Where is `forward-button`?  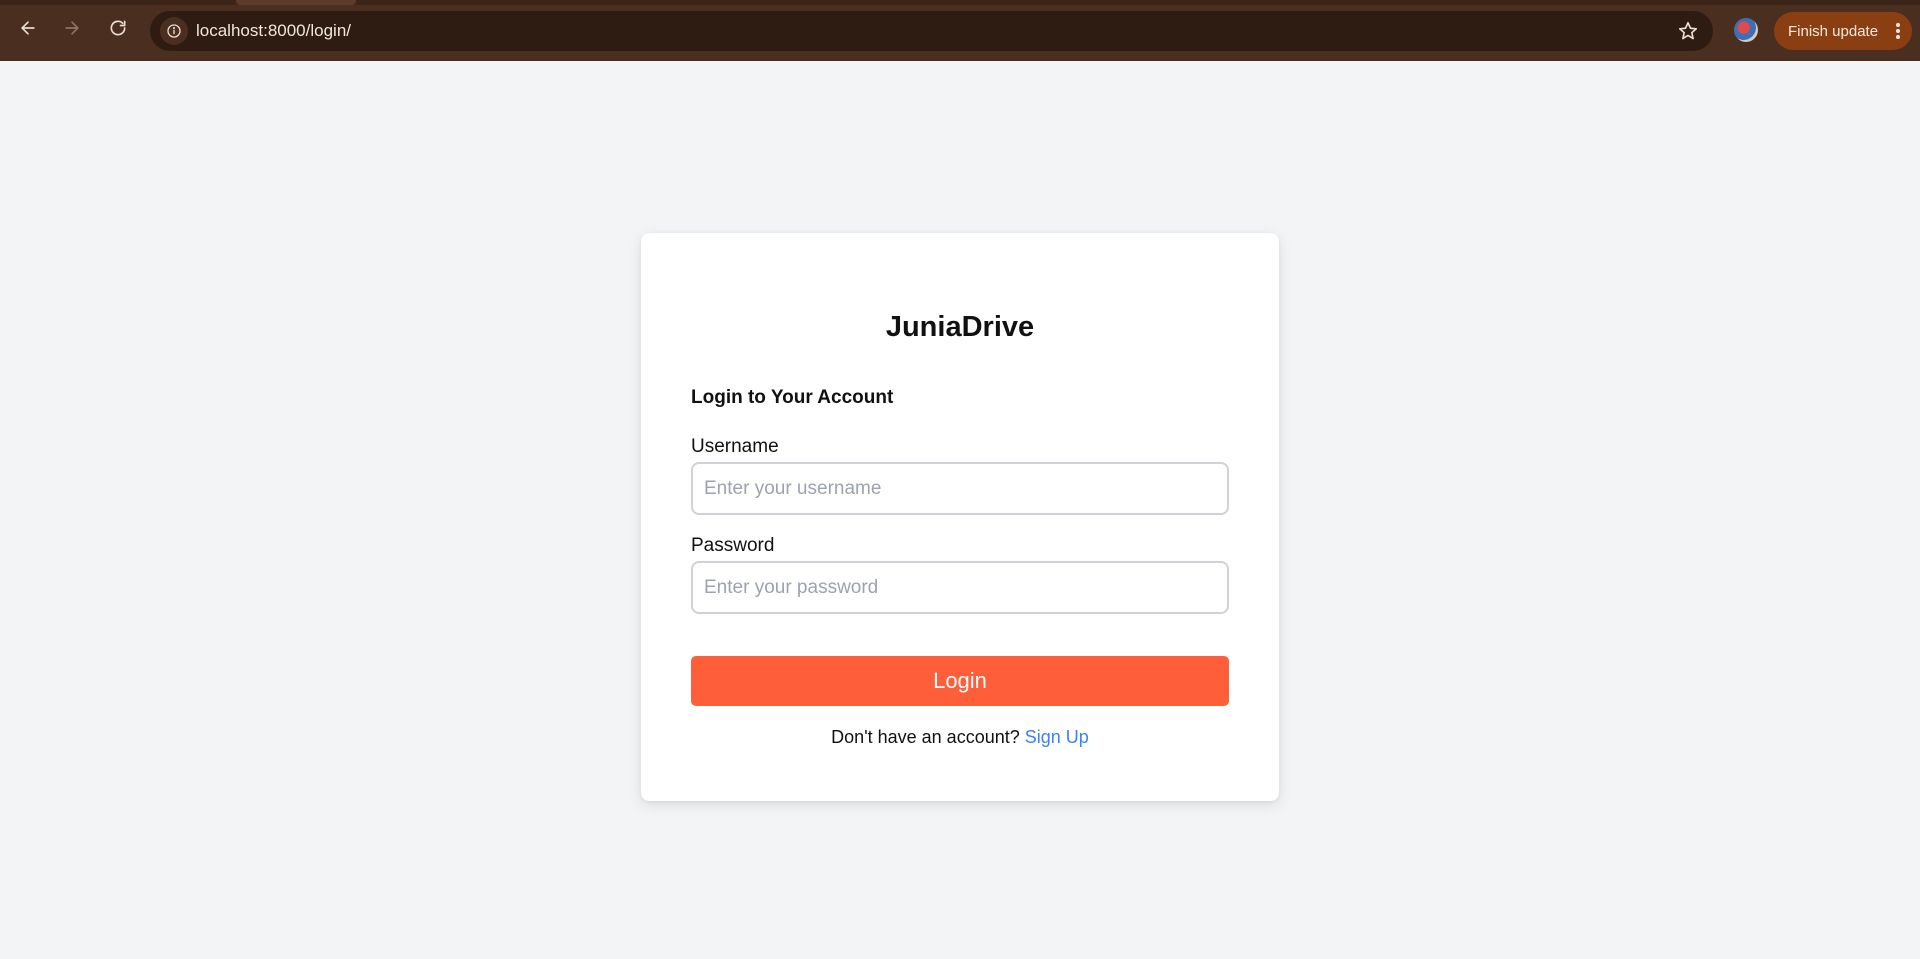 forward-button is located at coordinates (72, 28).